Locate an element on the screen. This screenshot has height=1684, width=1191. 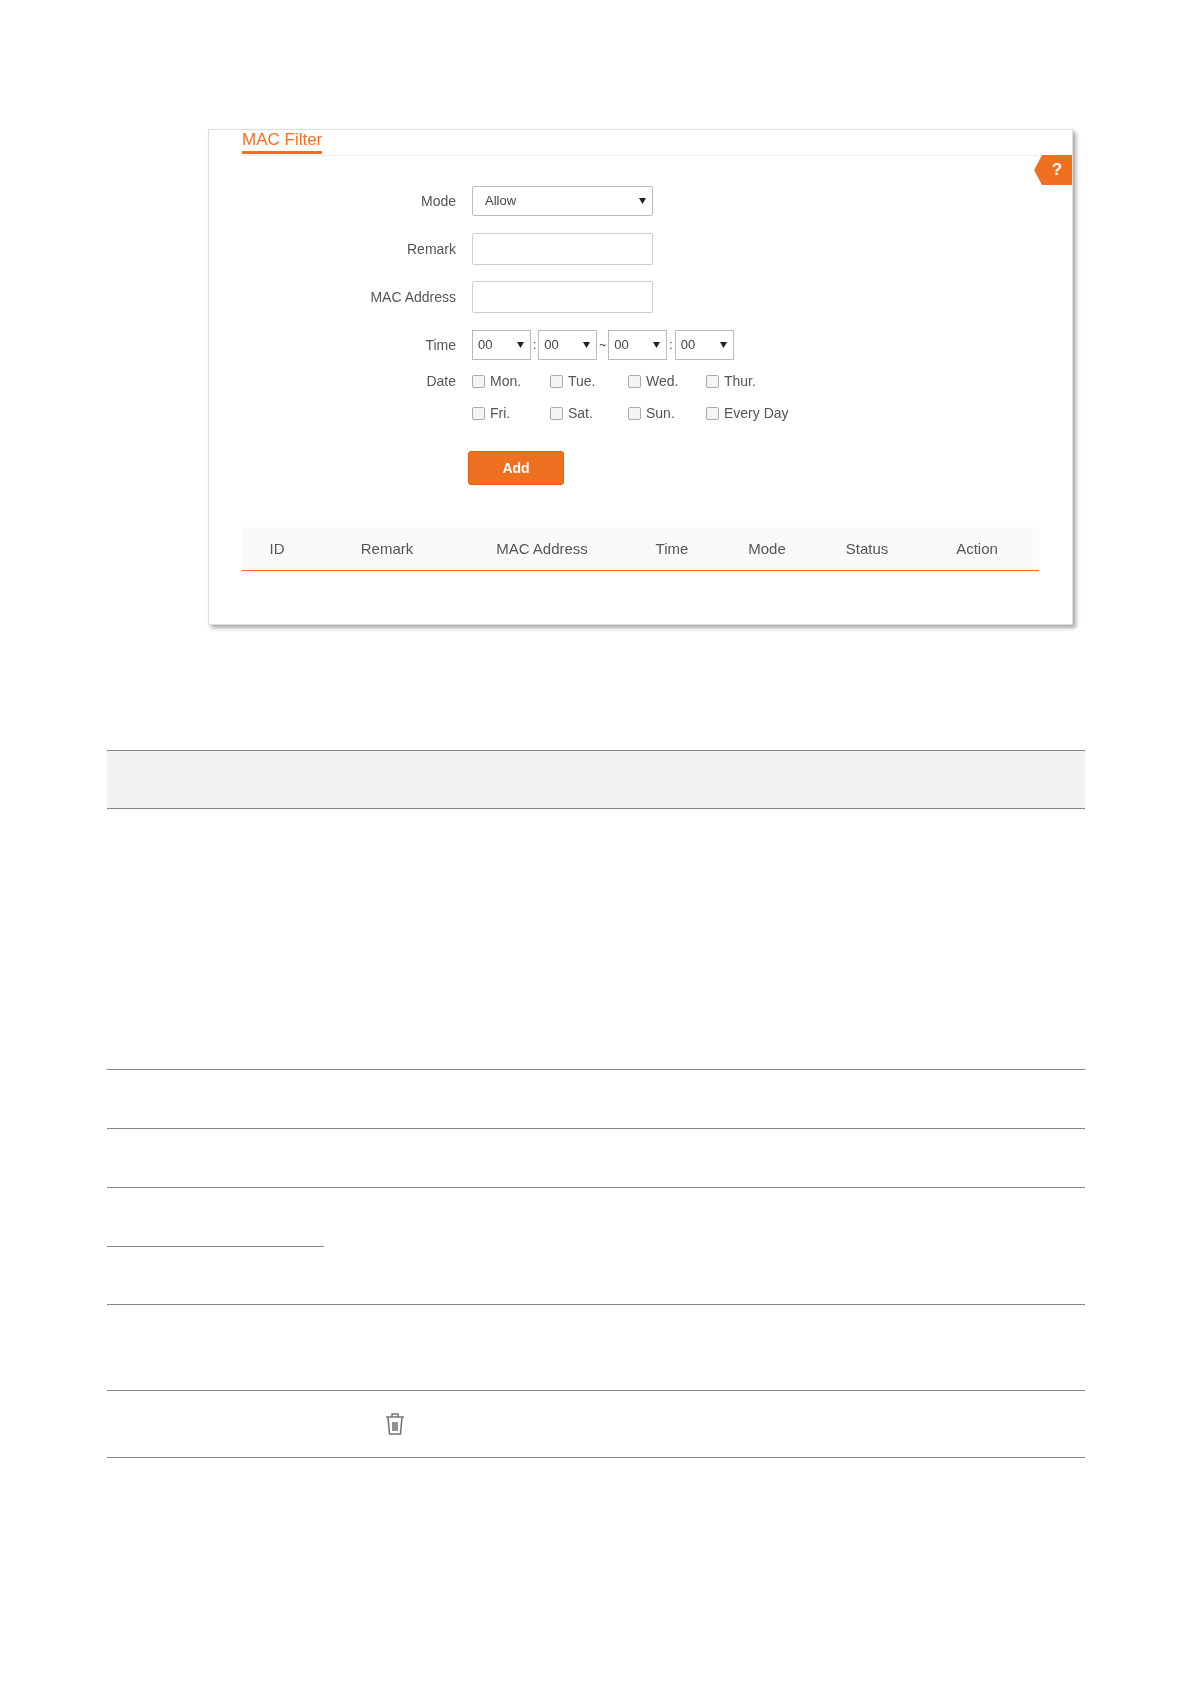
remark-field is located at coordinates (562, 249).